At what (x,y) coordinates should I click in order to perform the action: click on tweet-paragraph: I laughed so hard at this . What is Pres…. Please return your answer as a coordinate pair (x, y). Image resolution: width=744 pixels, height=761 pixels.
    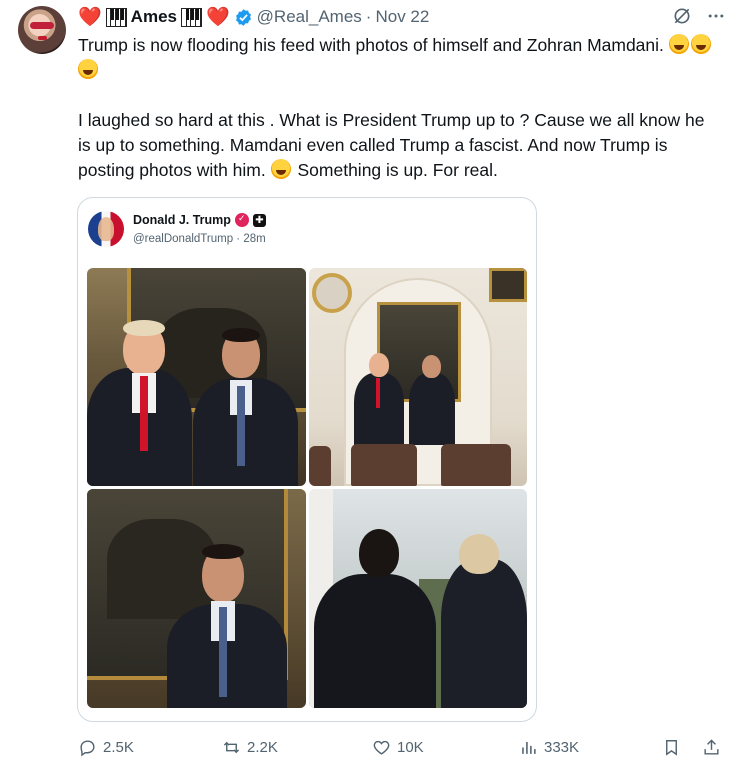
    Looking at the image, I should click on (391, 145).